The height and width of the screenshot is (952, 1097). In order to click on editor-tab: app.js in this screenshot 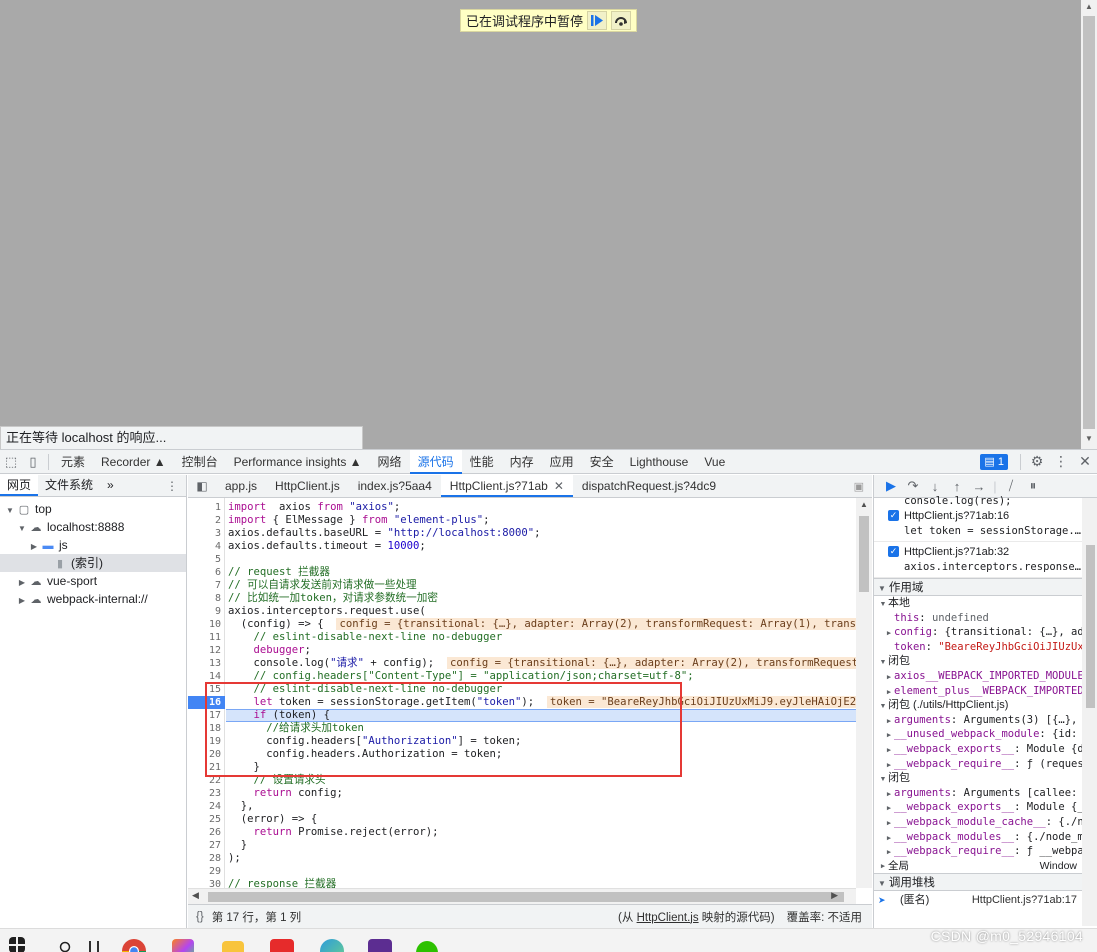, I will do `click(241, 486)`.